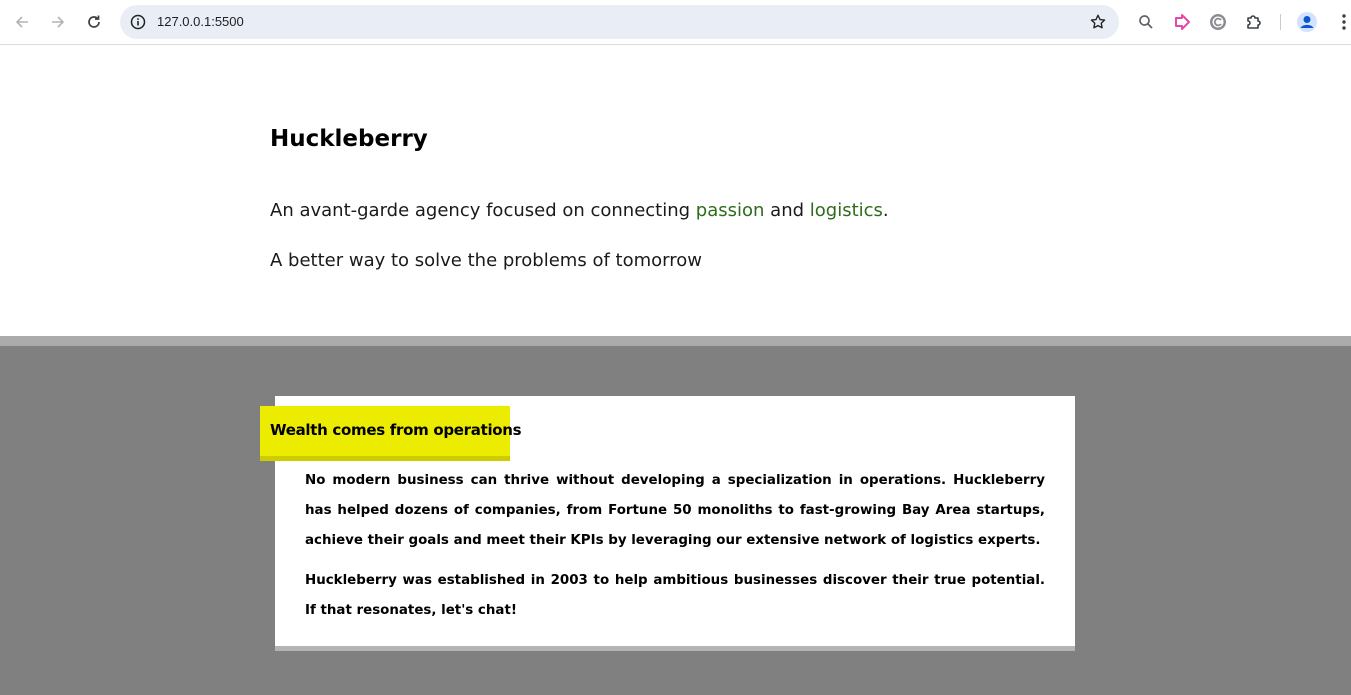  I want to click on menu-kebab-icon, so click(1342, 22).